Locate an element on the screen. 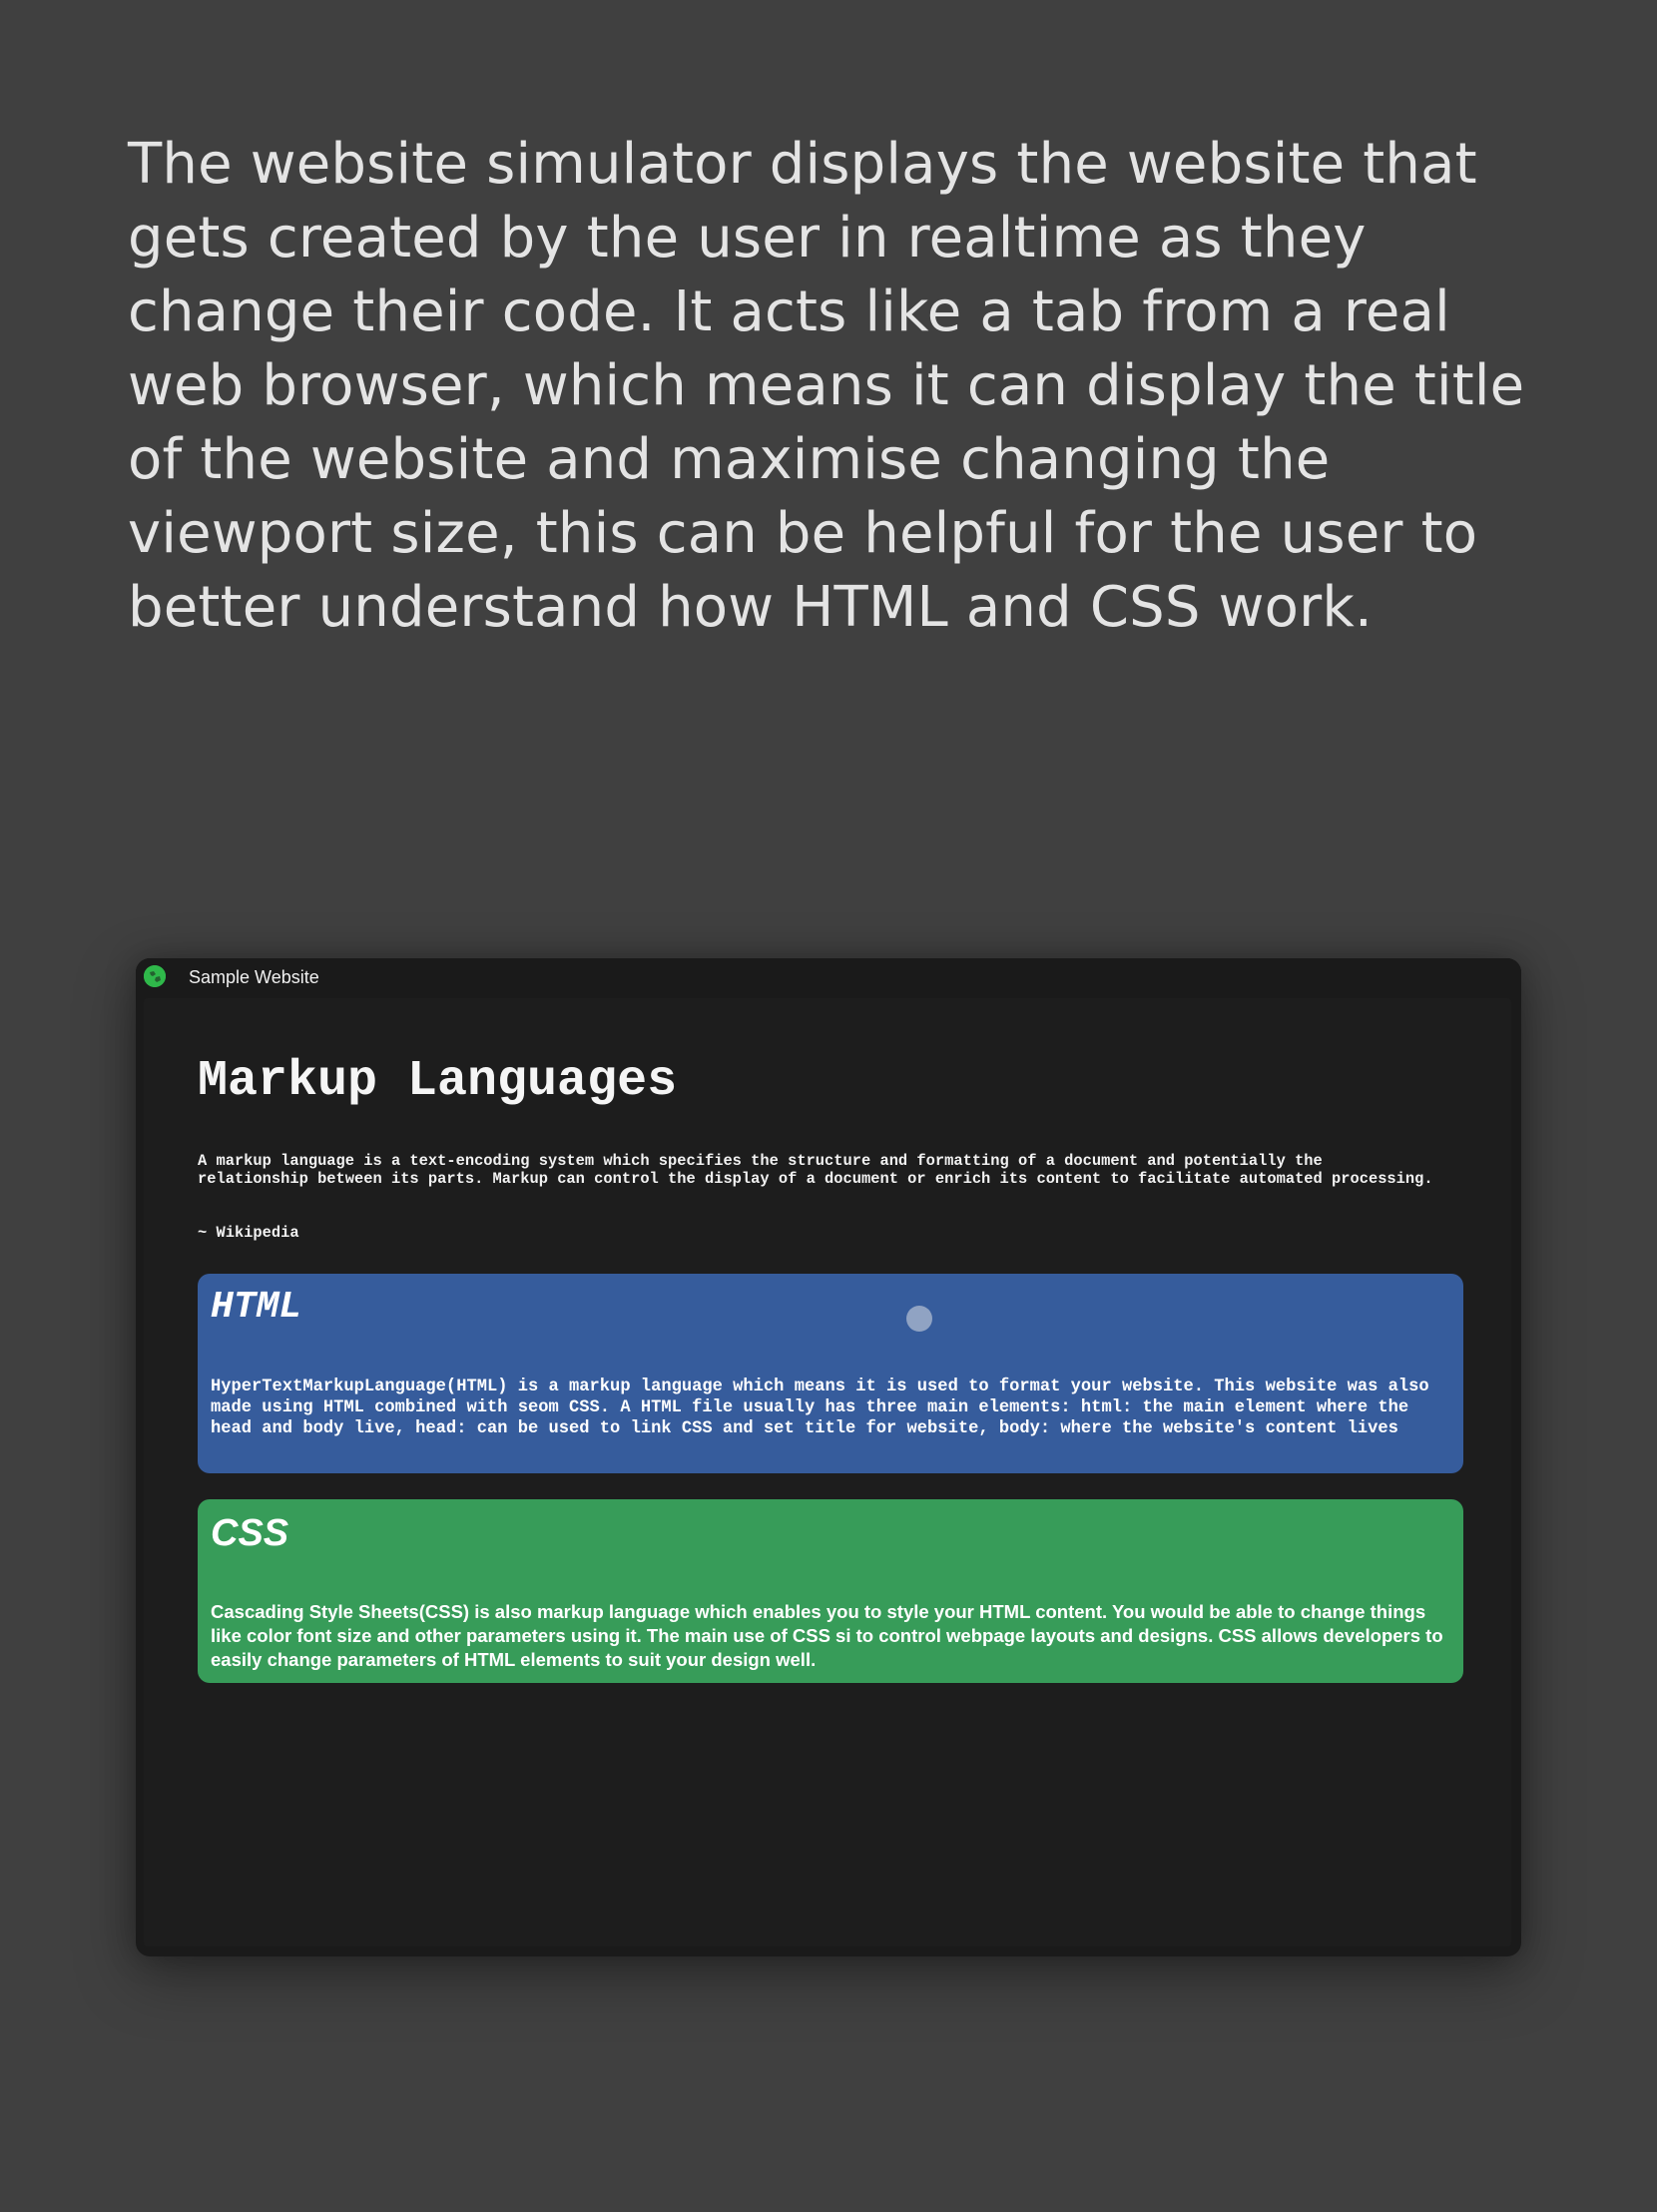  globe-icon is located at coordinates (155, 976).